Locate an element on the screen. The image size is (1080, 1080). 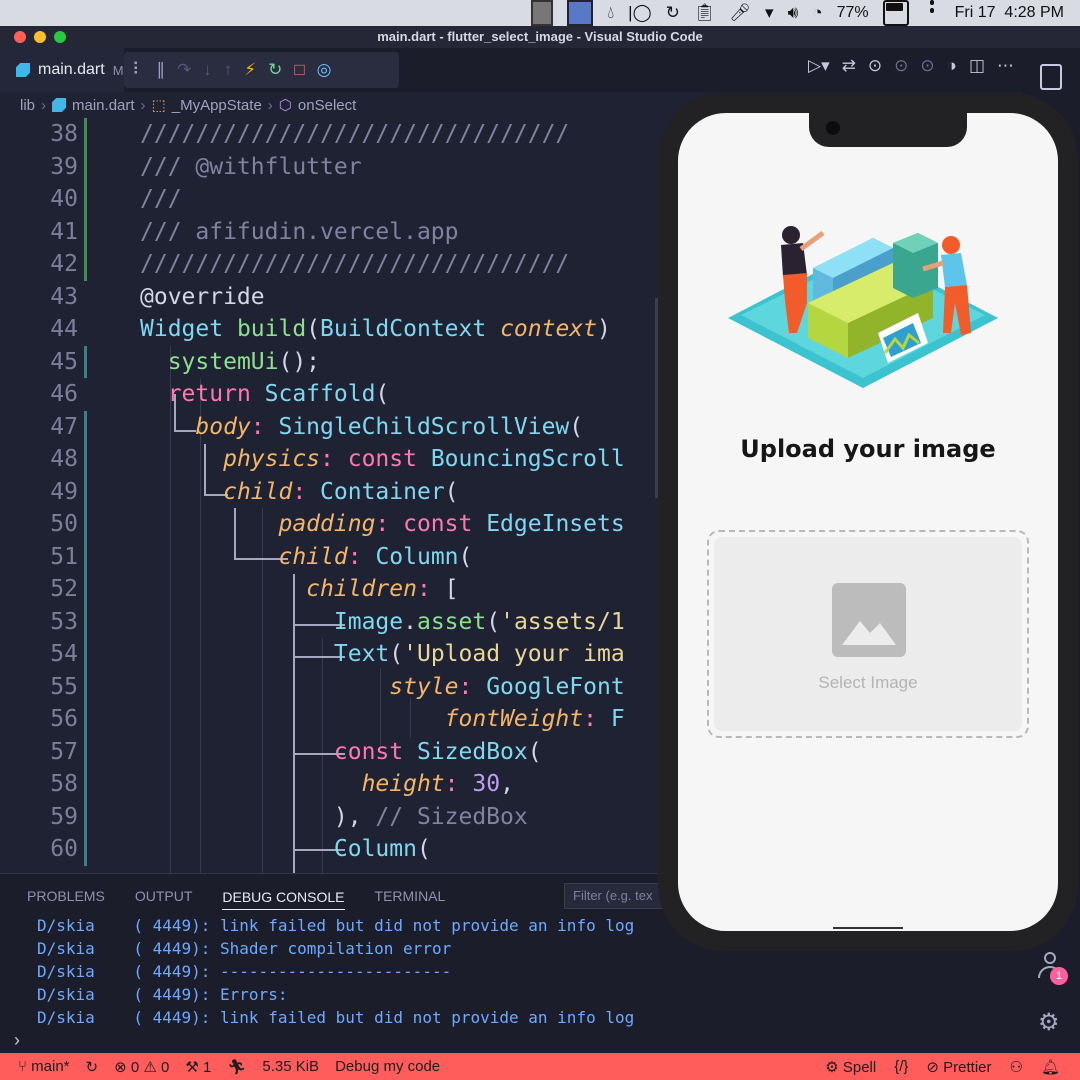
code-line: 39 /// @withflutter is located at coordinates (330, 167).